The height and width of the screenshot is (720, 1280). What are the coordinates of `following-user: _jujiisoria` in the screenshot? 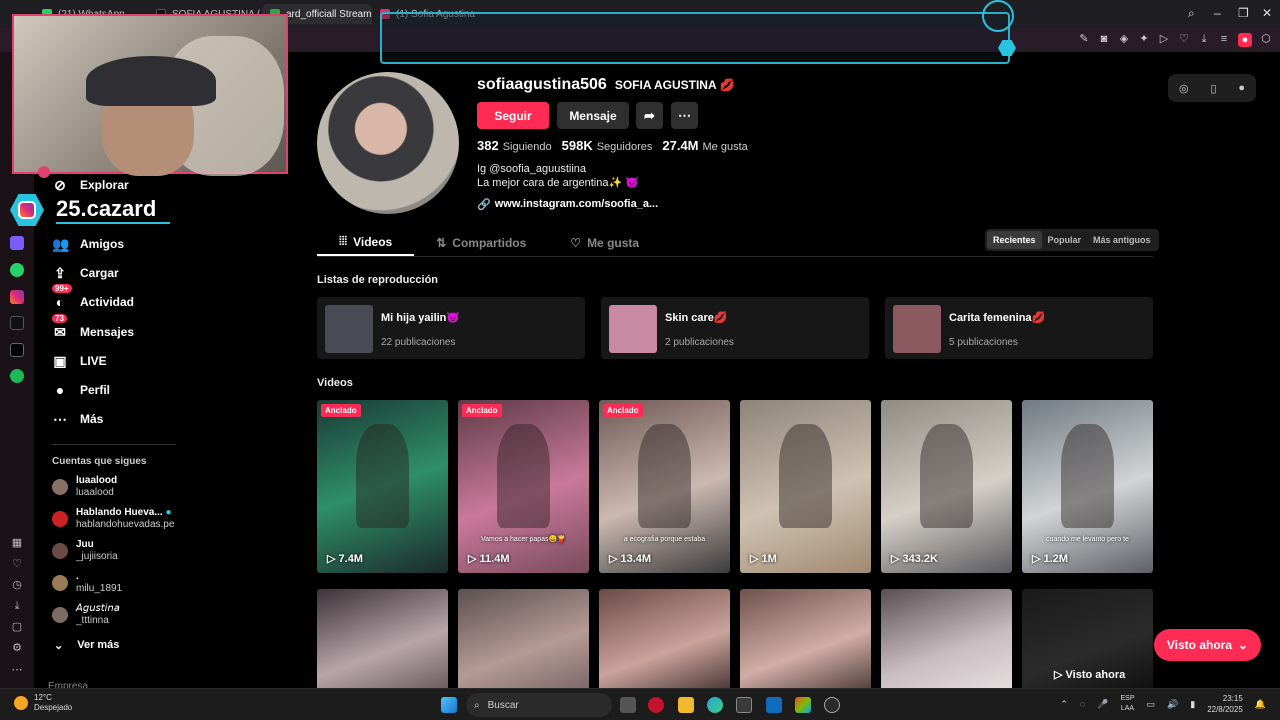 It's located at (97, 556).